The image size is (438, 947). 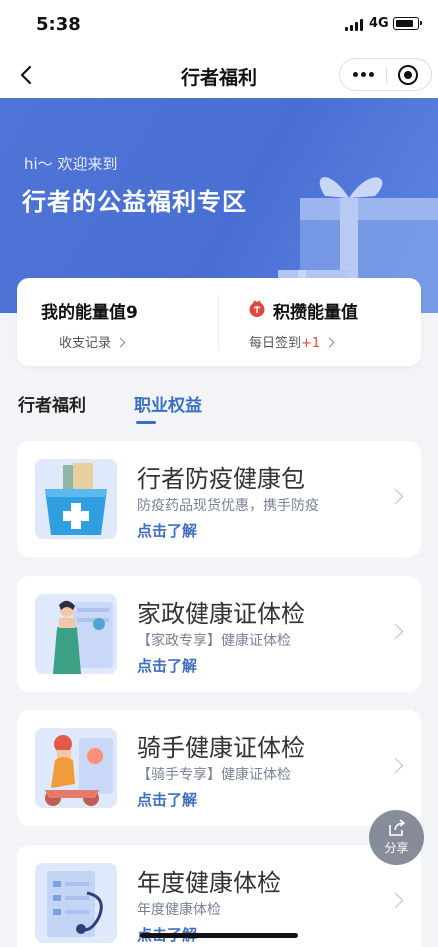 I want to click on card-title: 家政健康证体检, so click(x=221, y=614).